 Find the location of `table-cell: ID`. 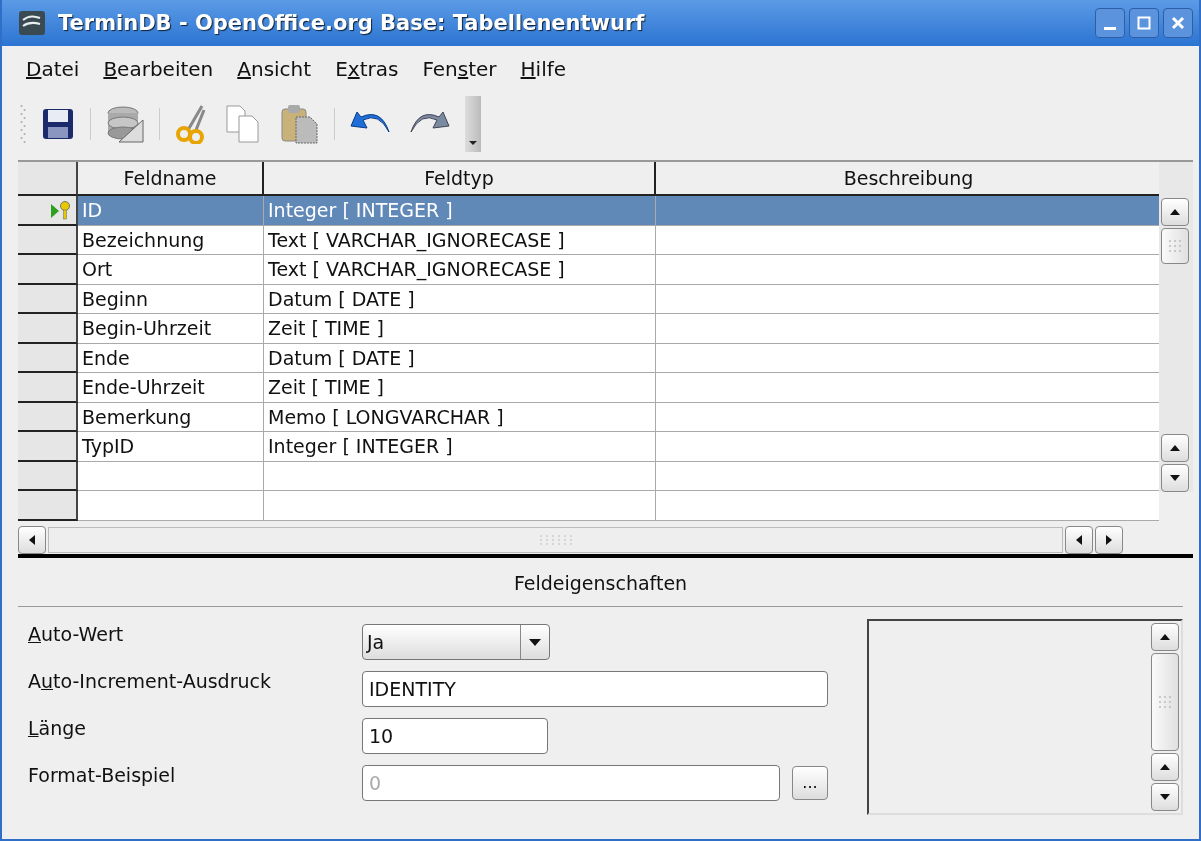

table-cell: ID is located at coordinates (171, 211).